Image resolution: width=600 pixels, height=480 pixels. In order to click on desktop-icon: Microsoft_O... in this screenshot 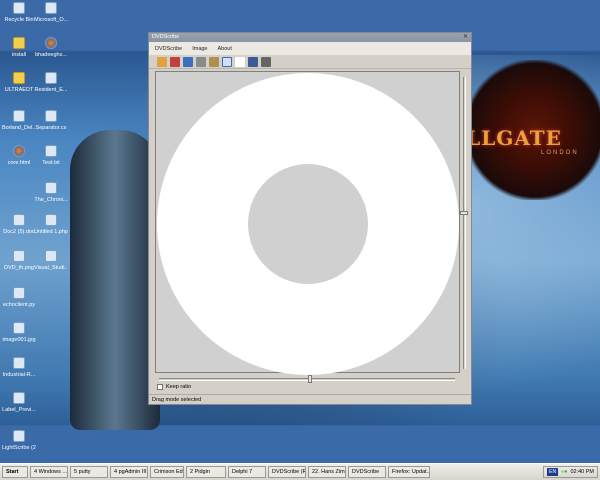, I will do `click(51, 12)`.